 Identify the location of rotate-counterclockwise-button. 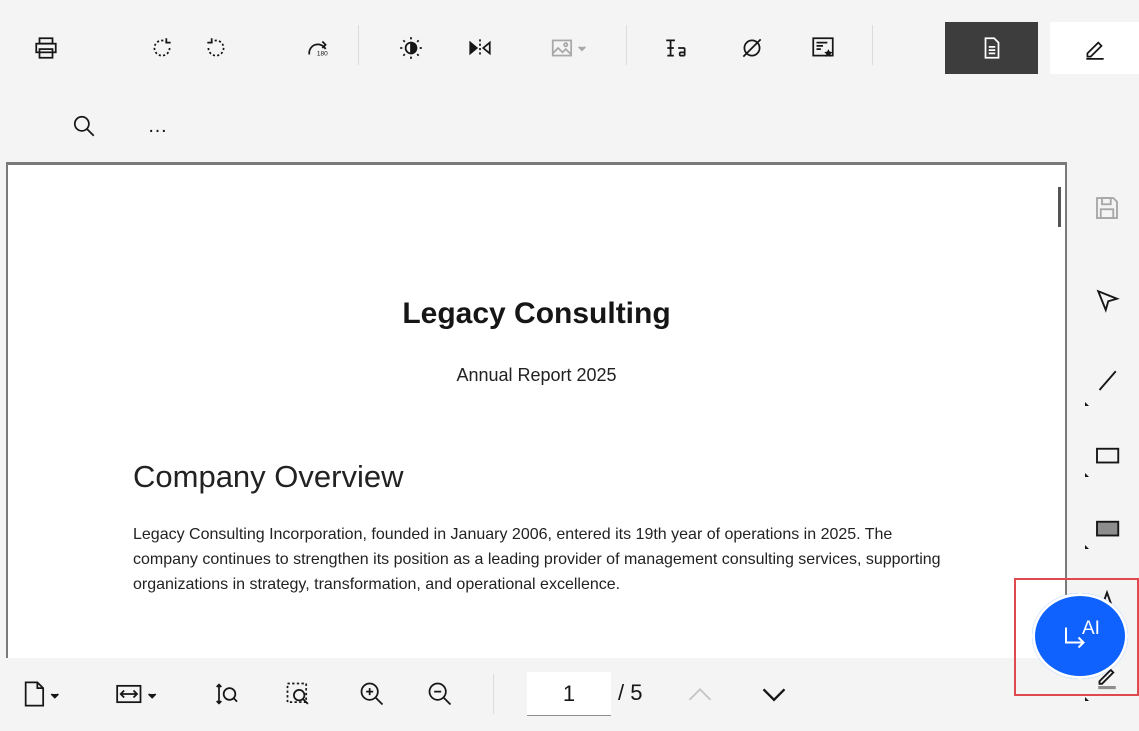
(216, 48).